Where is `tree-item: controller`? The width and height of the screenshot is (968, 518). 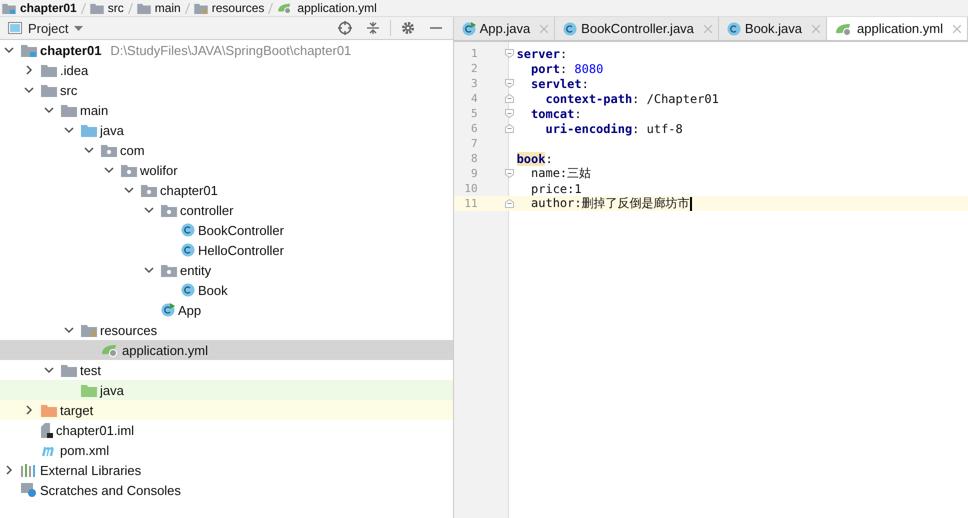 tree-item: controller is located at coordinates (226, 210).